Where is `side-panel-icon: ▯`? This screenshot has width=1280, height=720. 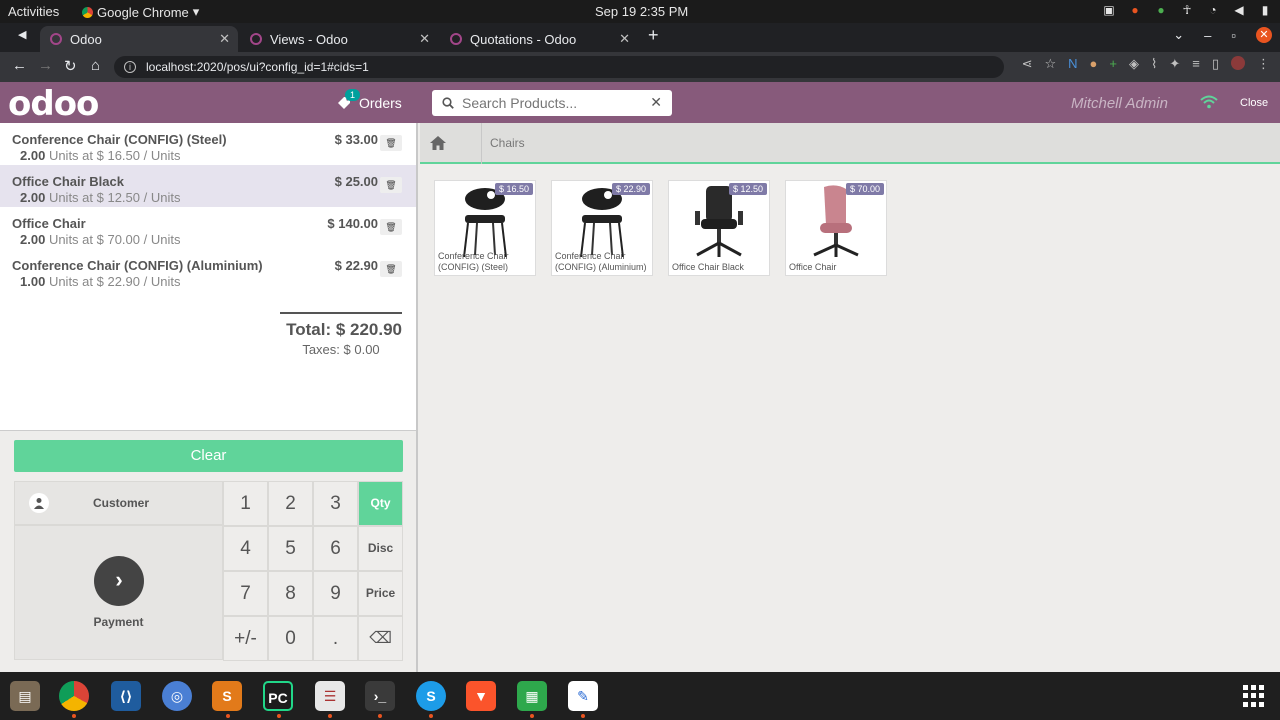 side-panel-icon: ▯ is located at coordinates (1215, 64).